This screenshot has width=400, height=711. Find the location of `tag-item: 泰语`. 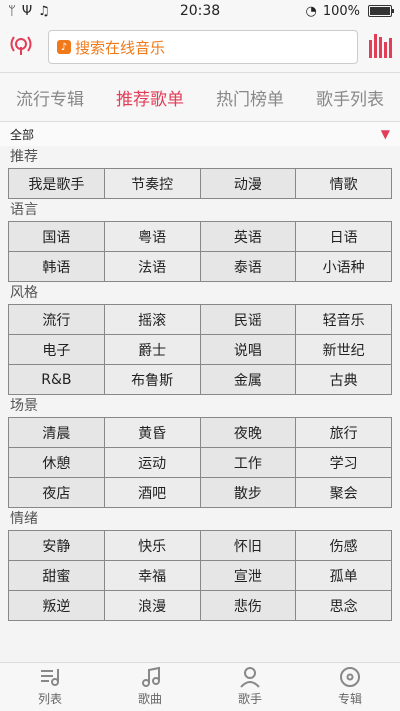

tag-item: 泰语 is located at coordinates (248, 267).